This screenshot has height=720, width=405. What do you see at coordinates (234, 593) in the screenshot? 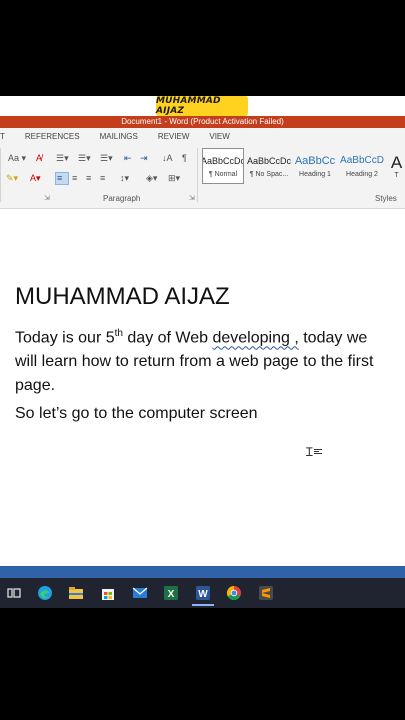
I see `chrome-icon` at bounding box center [234, 593].